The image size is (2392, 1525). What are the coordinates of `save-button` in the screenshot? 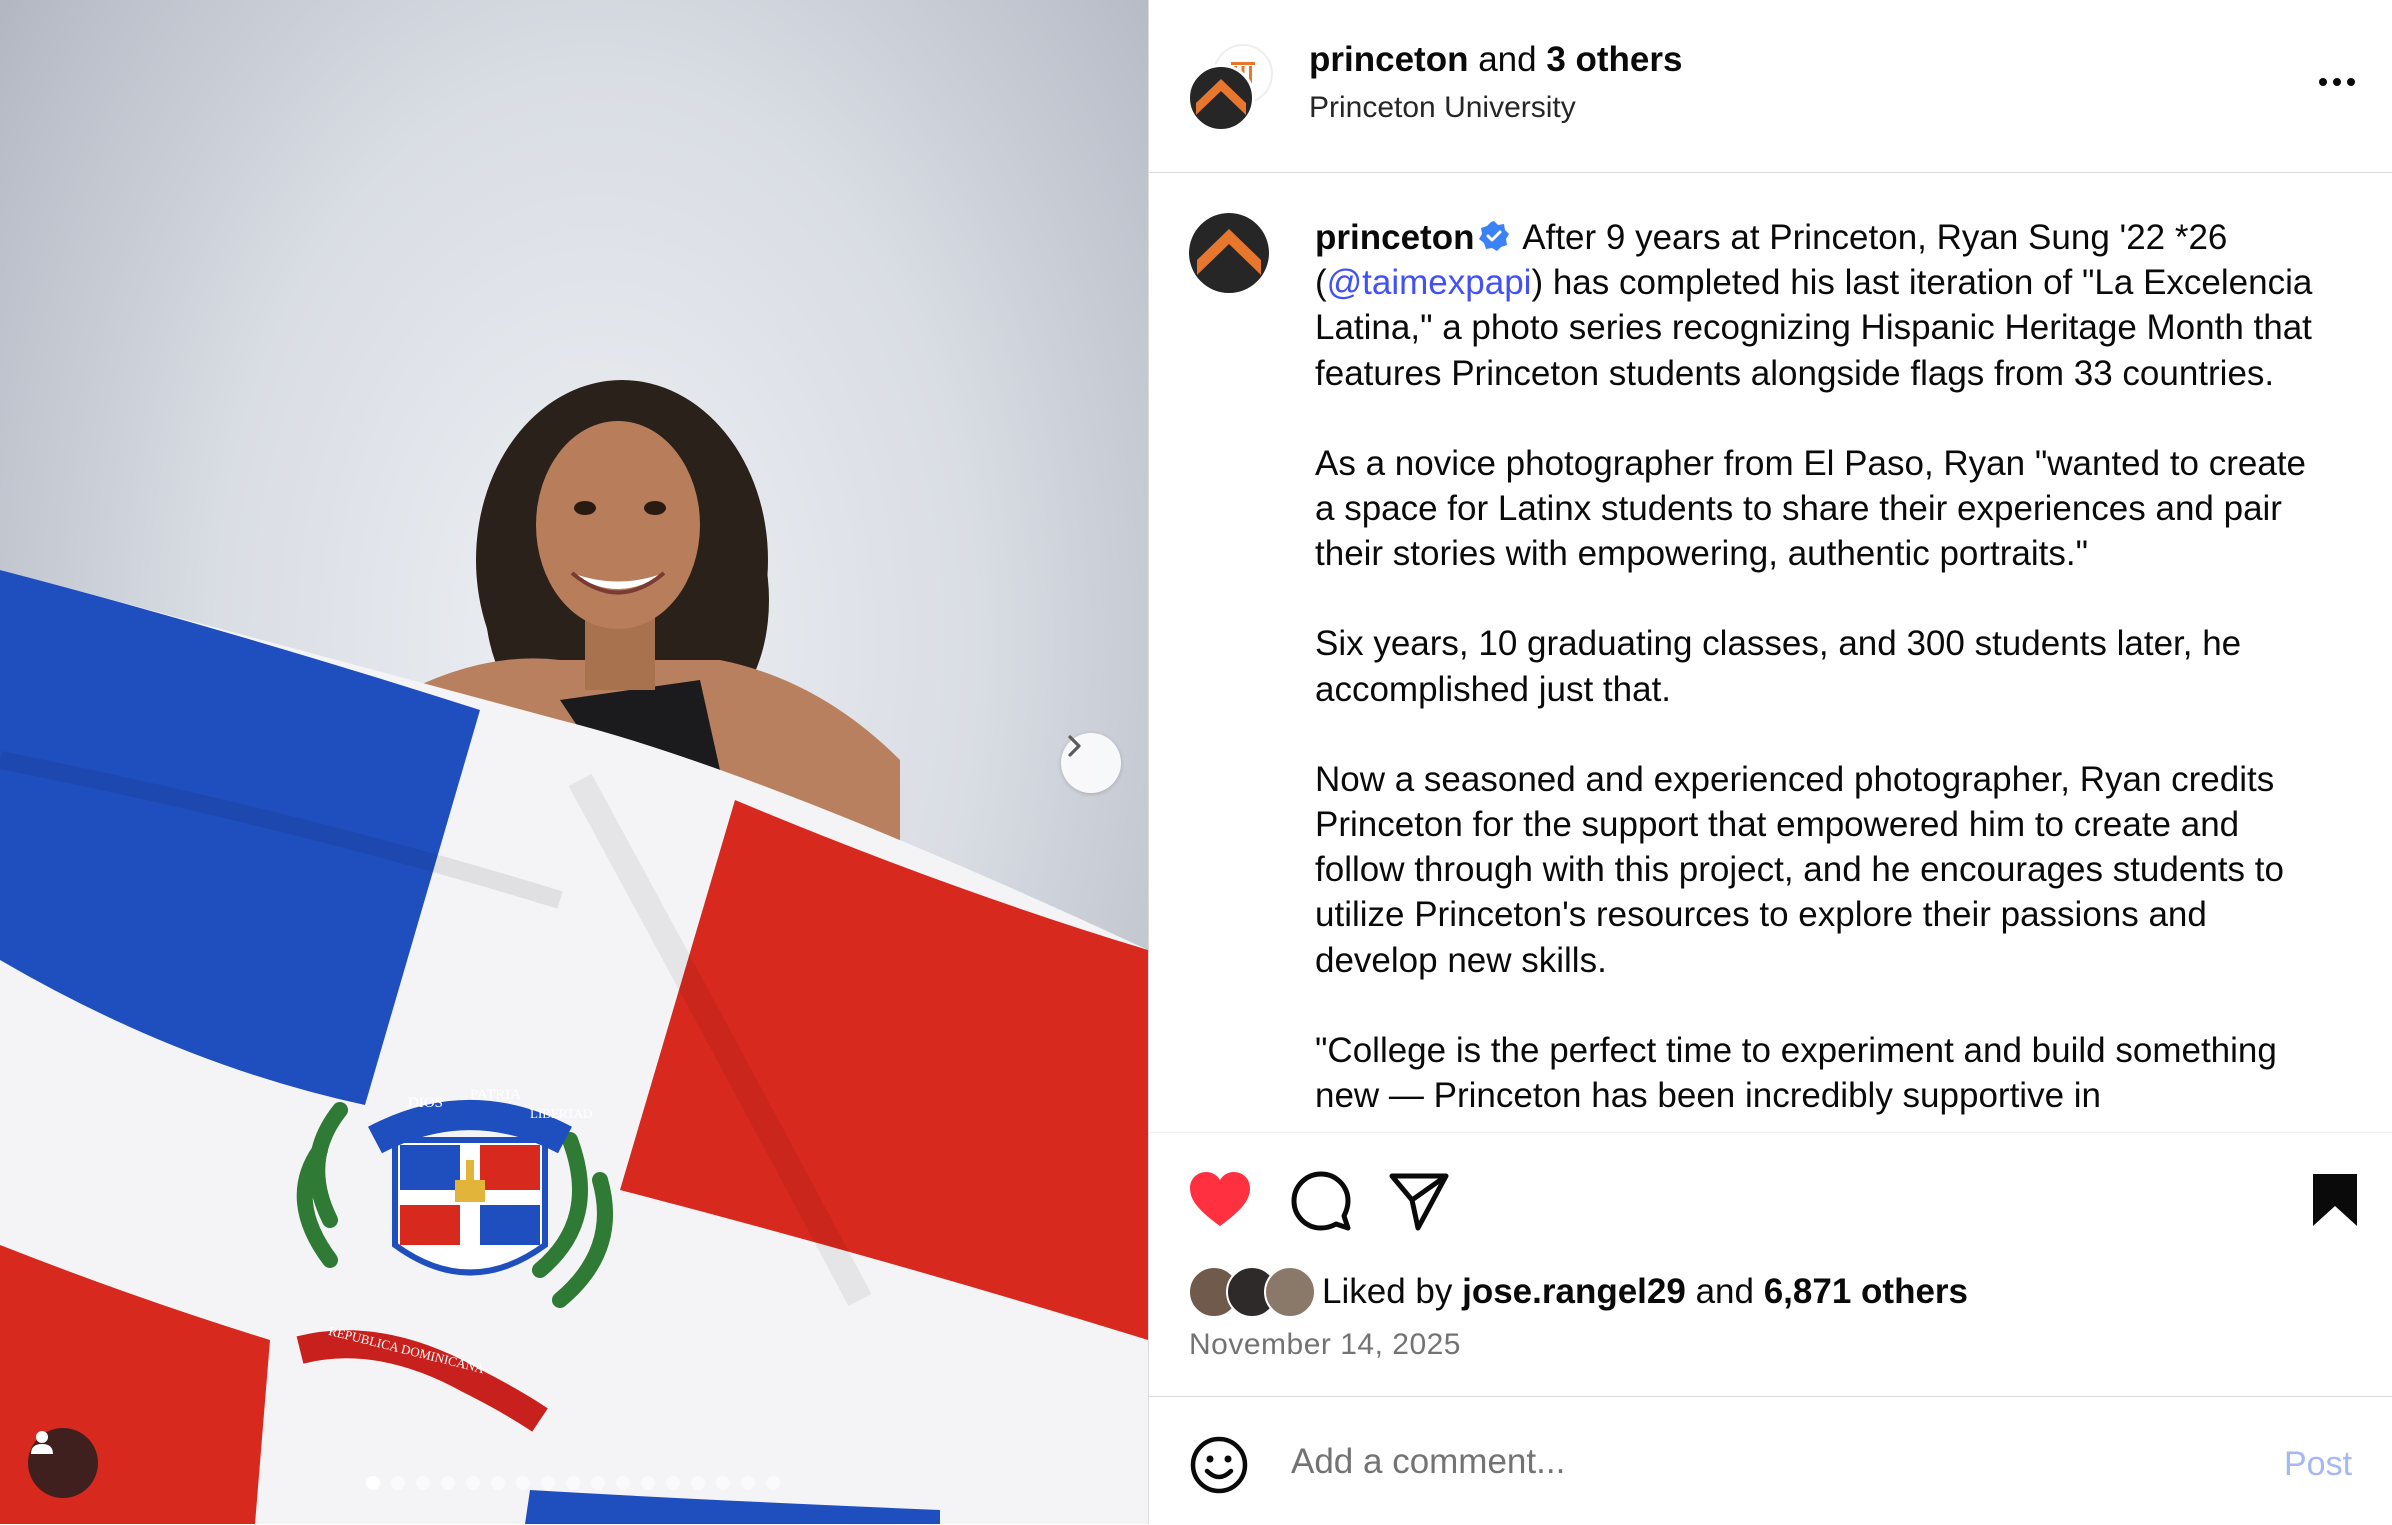 It's located at (2335, 1202).